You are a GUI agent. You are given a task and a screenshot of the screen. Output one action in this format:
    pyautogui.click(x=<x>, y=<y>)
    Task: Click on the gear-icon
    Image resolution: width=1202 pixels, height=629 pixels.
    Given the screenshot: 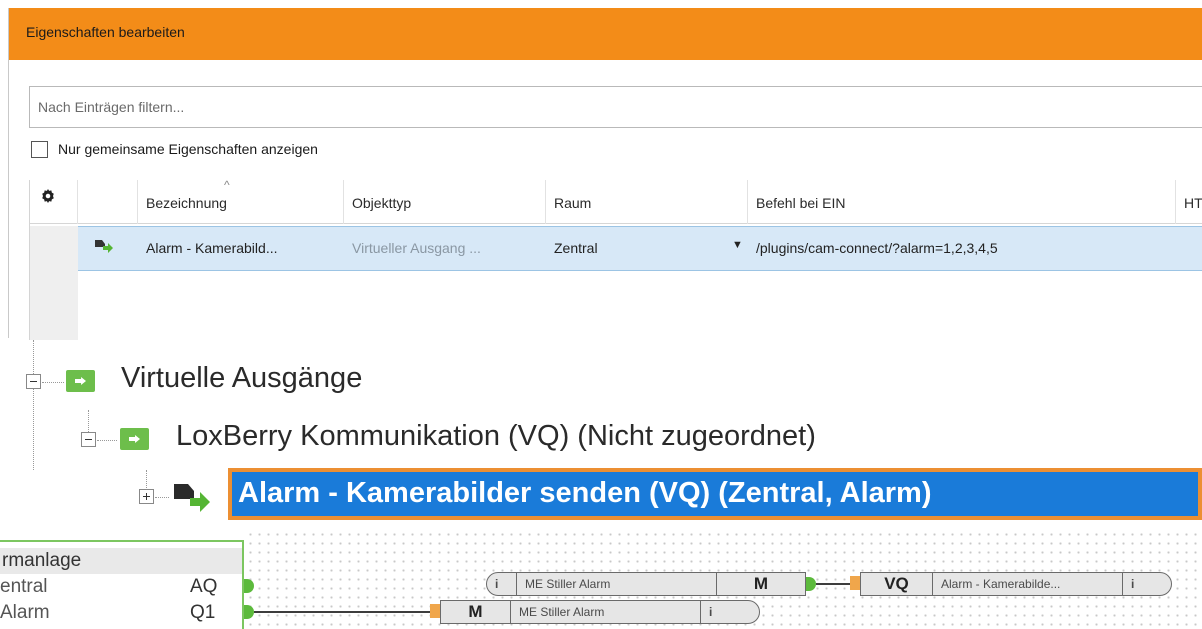 What is the action you would take?
    pyautogui.click(x=48, y=196)
    